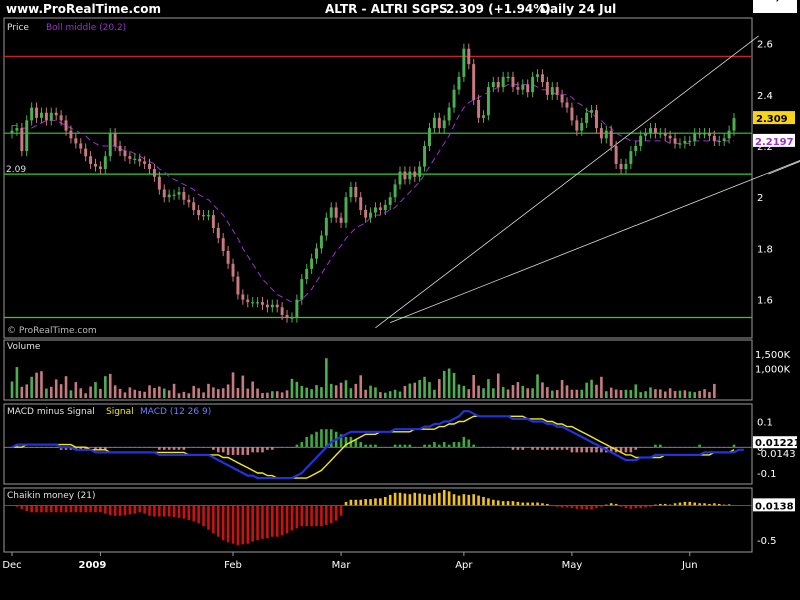 The image size is (800, 600). What do you see at coordinates (92, 565) in the screenshot?
I see `x-tick-label: 2009` at bounding box center [92, 565].